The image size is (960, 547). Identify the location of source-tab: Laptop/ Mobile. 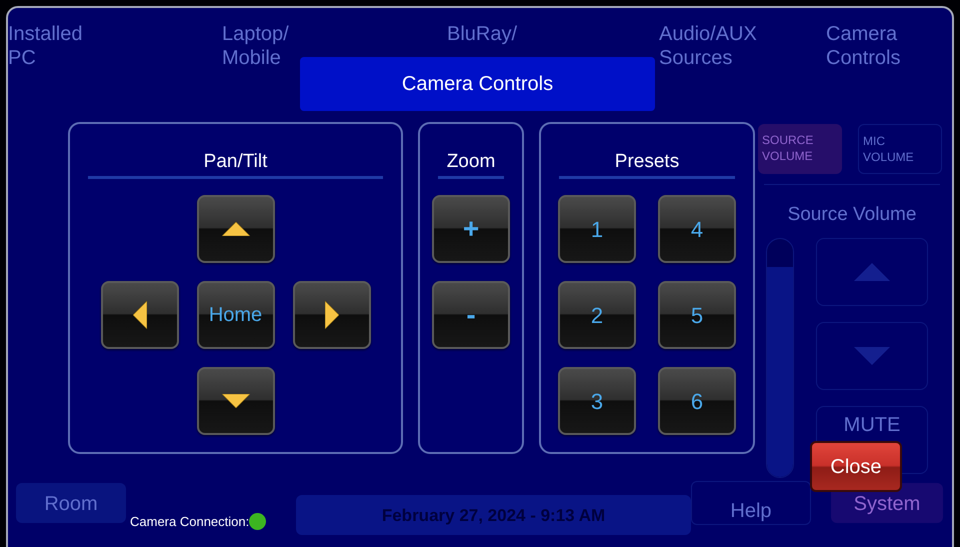
(255, 46).